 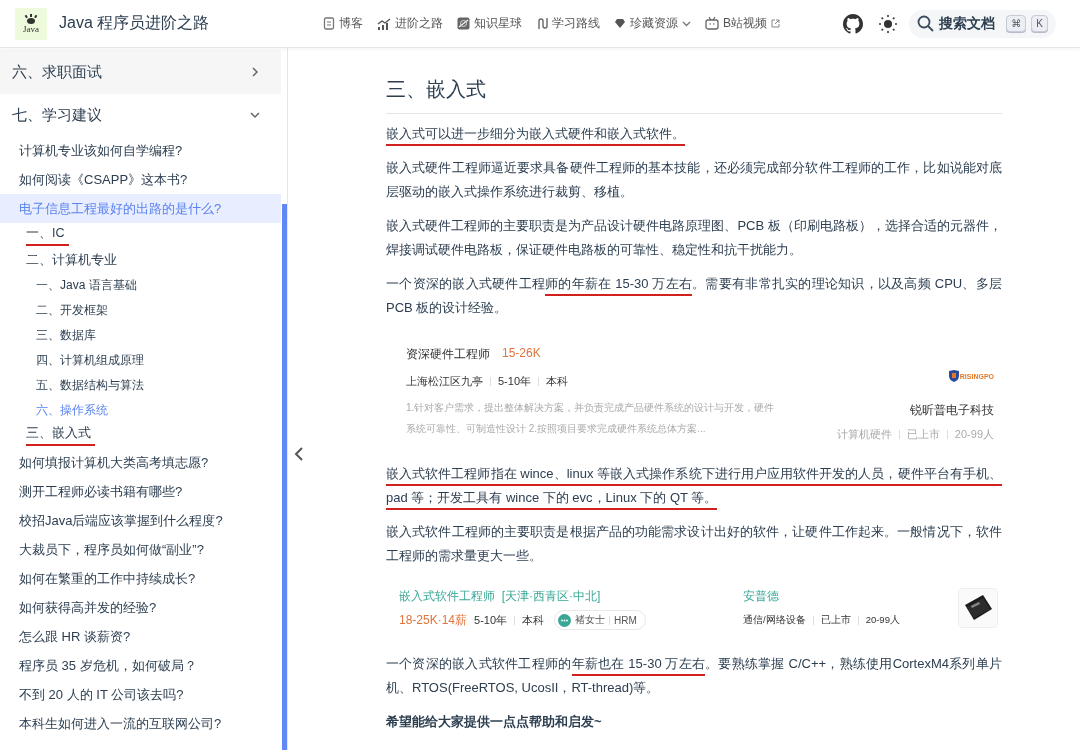 I want to click on toc-link: 三、嵌入式, so click(x=140, y=435).